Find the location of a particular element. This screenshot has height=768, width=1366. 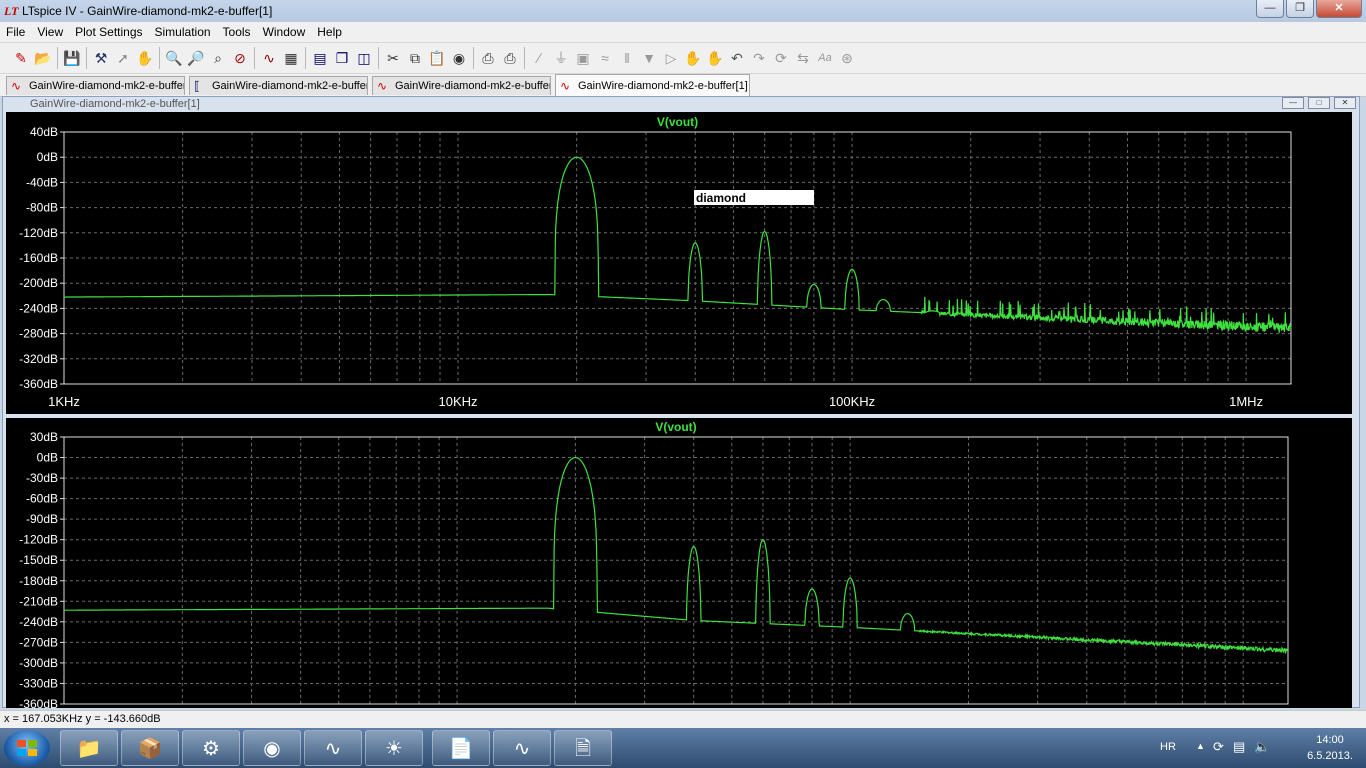

open-icon: 📂 is located at coordinates (43, 58).